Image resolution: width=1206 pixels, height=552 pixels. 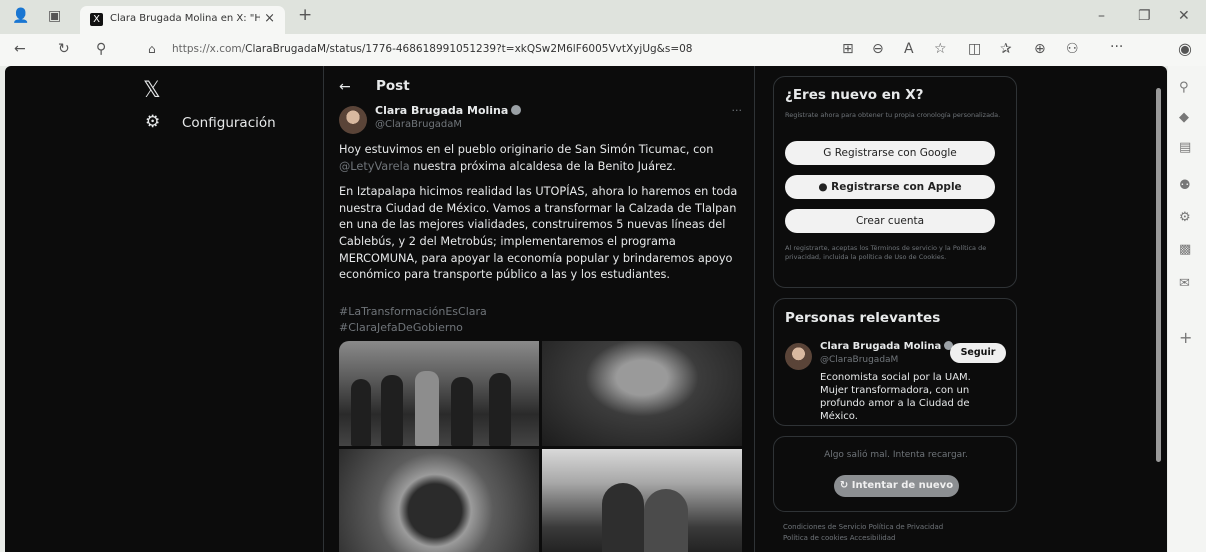 I want to click on error-message: Algo salió mal. Intenta recargar., so click(x=896, y=455).